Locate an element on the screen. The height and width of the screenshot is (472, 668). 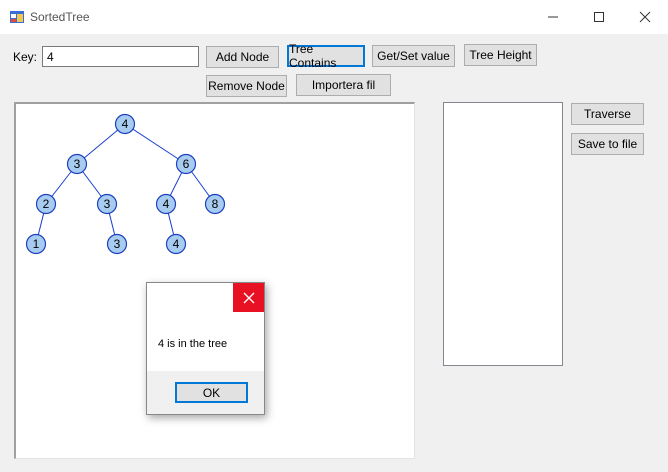
app-window-icon is located at coordinates (17, 17).